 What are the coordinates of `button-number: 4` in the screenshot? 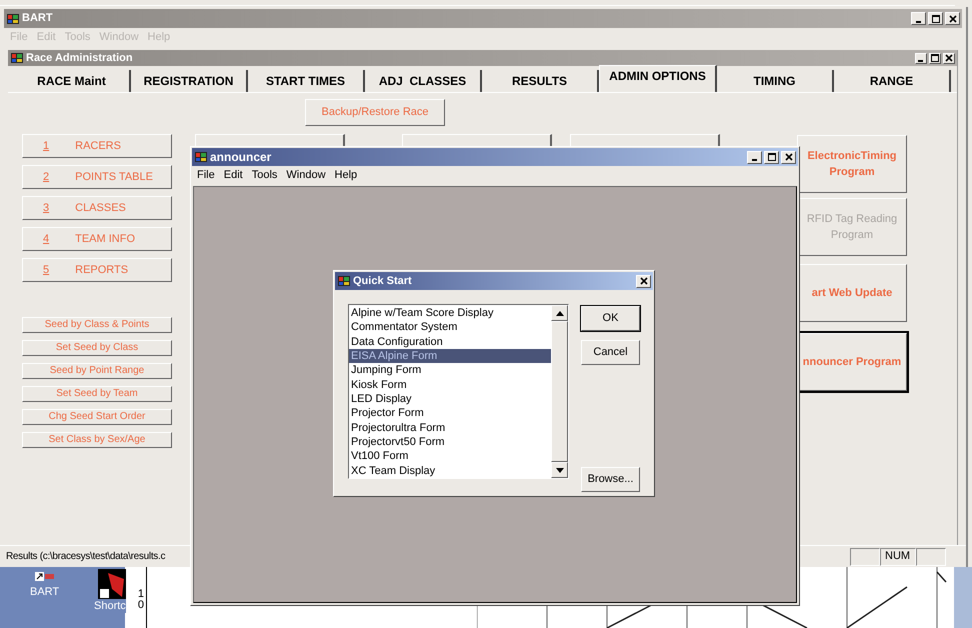 It's located at (46, 239).